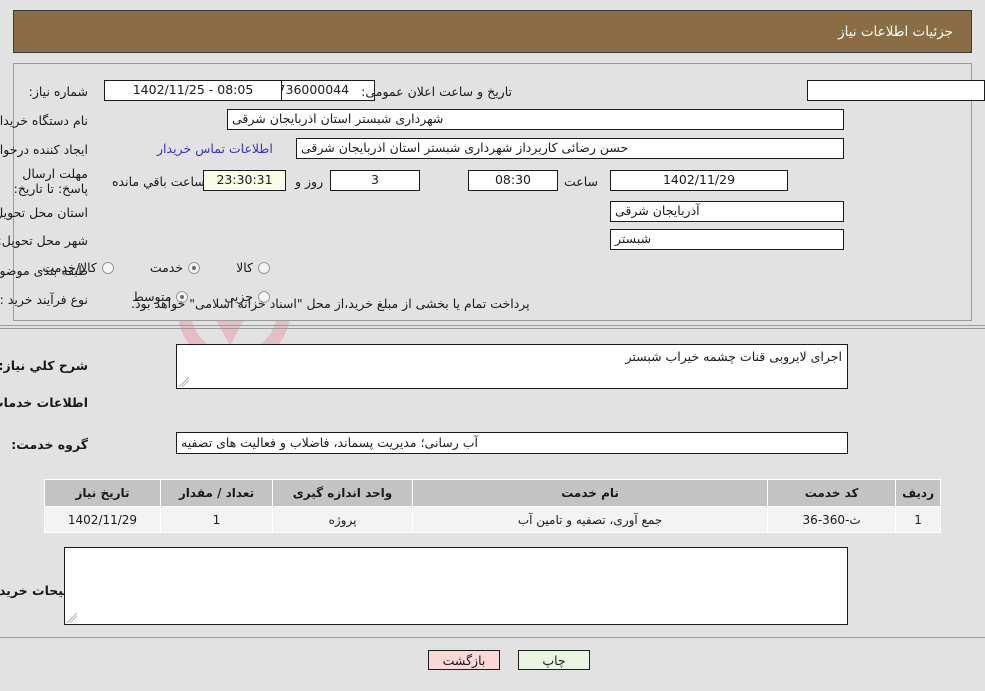  I want to click on province-label: استان محل تحویل:, so click(44, 212).